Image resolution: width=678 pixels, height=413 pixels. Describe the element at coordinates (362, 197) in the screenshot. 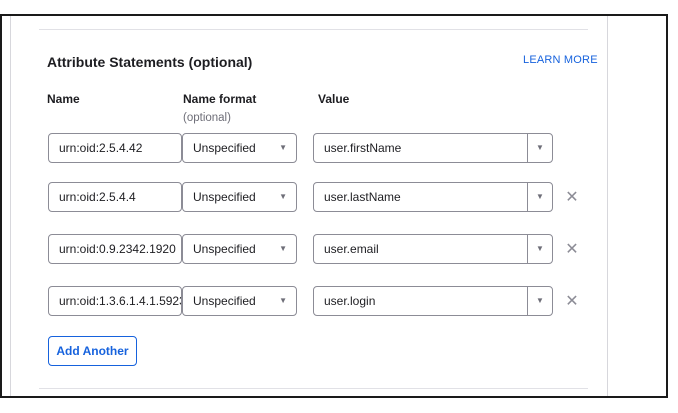

I see `attribute-value-text: user.lastName` at that location.